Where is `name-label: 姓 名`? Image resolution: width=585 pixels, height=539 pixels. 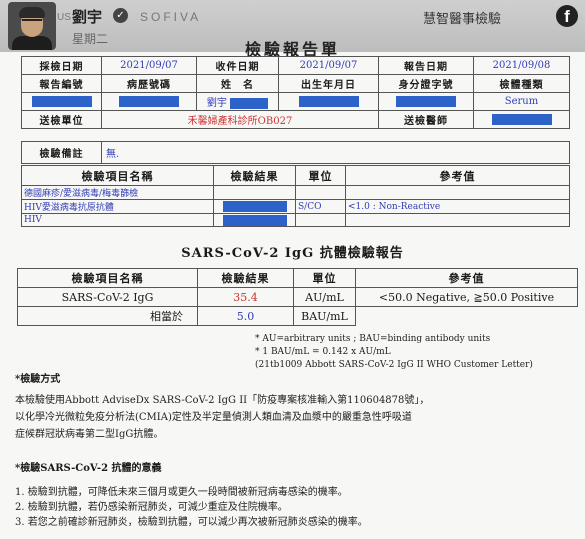 name-label: 姓 名 is located at coordinates (237, 83).